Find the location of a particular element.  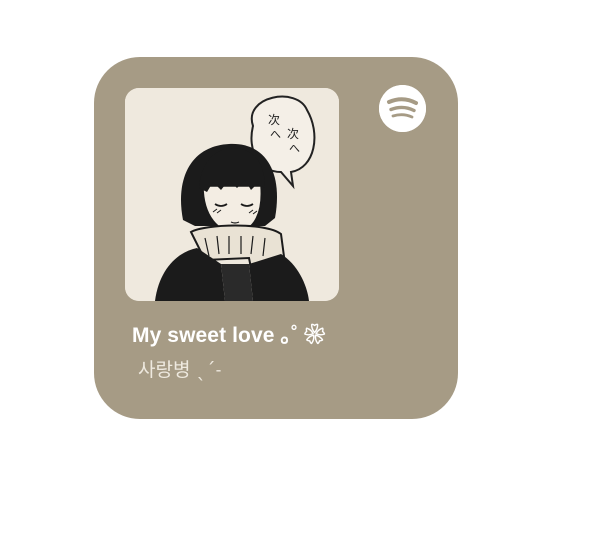

album-cover-art: 次 へ 次 へ is located at coordinates (232, 194).